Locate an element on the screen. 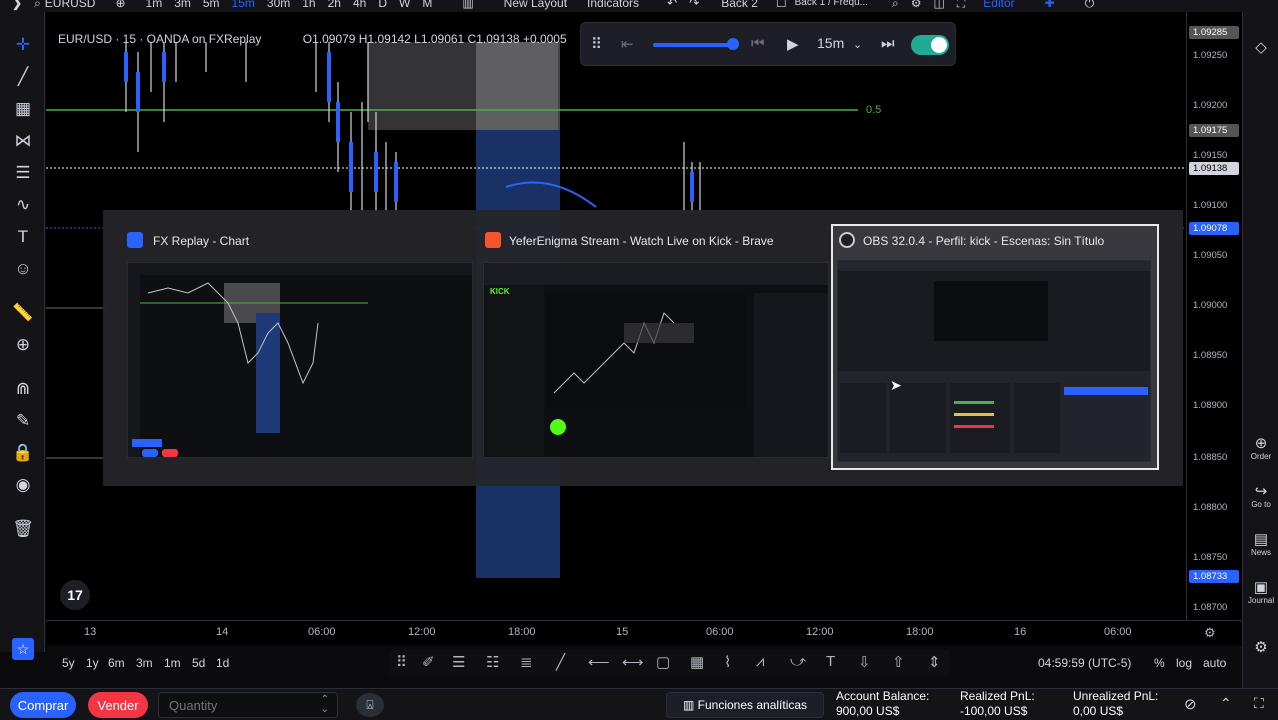 The height and width of the screenshot is (720, 1278). arrow-up-icon: ⇧ is located at coordinates (898, 662).